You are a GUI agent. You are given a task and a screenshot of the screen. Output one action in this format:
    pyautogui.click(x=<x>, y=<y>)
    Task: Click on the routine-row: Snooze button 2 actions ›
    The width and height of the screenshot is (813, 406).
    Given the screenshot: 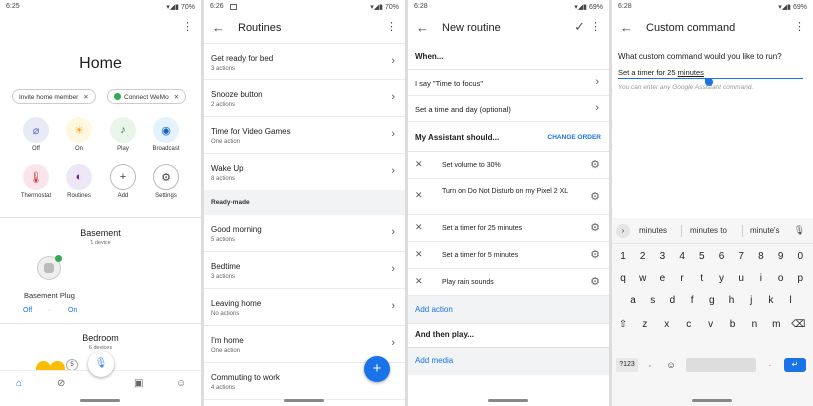 What is the action you would take?
    pyautogui.click(x=304, y=98)
    